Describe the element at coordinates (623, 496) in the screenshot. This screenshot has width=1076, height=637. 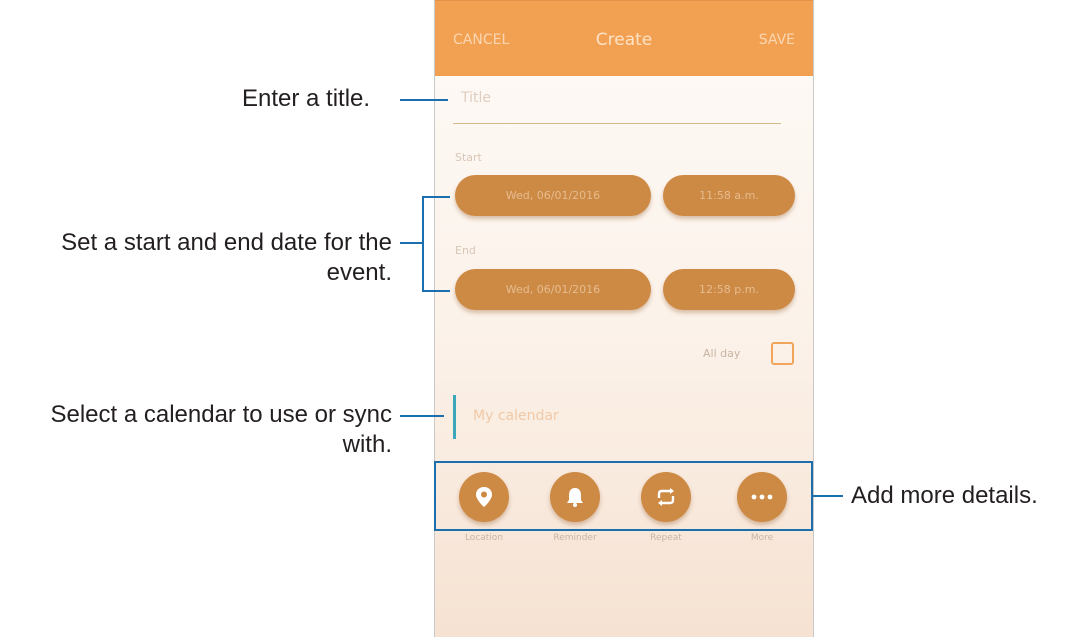
I see `callout-details-box` at that location.